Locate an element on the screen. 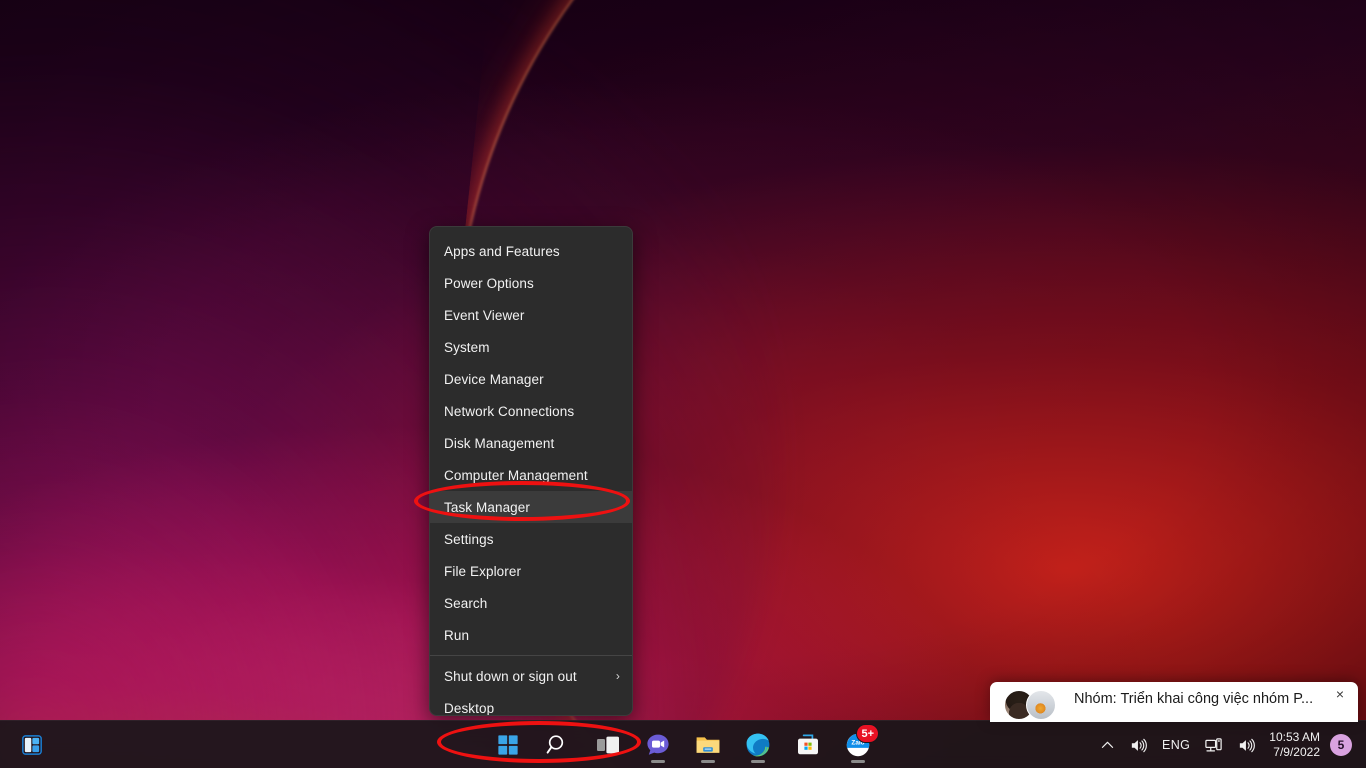  menu-item-network-connections: Network Connections is located at coordinates (531, 411).